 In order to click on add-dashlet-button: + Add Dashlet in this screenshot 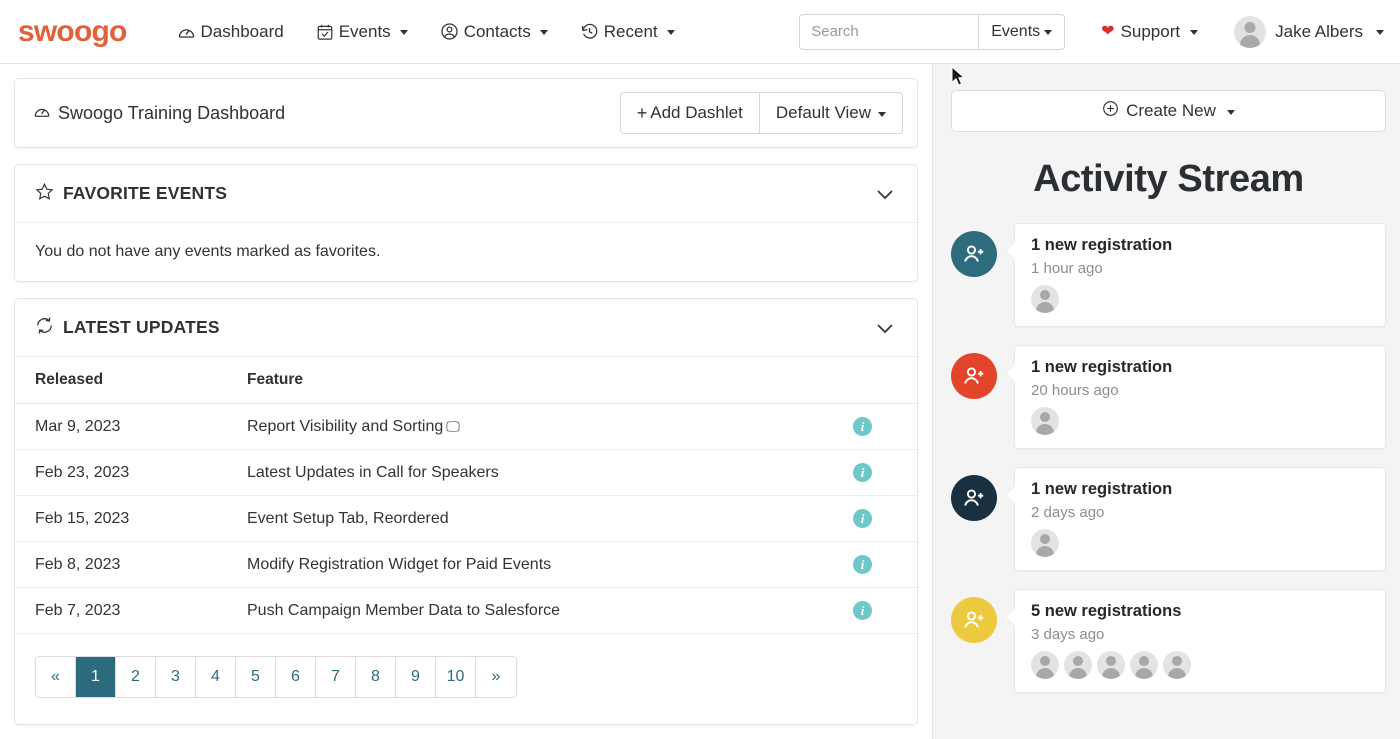, I will do `click(689, 113)`.